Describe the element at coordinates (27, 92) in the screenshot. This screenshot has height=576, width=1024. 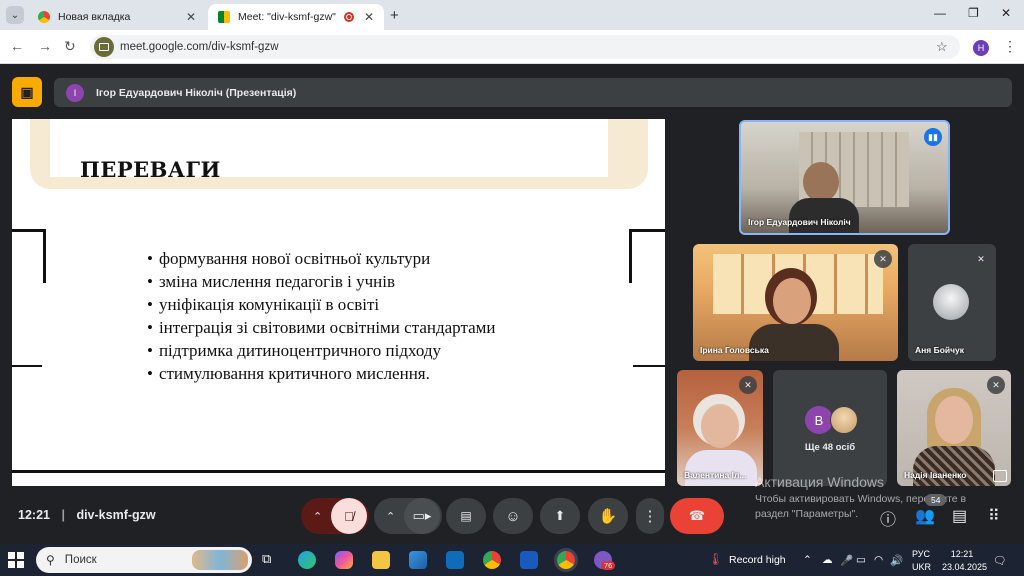
I see `meeting-info-icon: ▣` at that location.